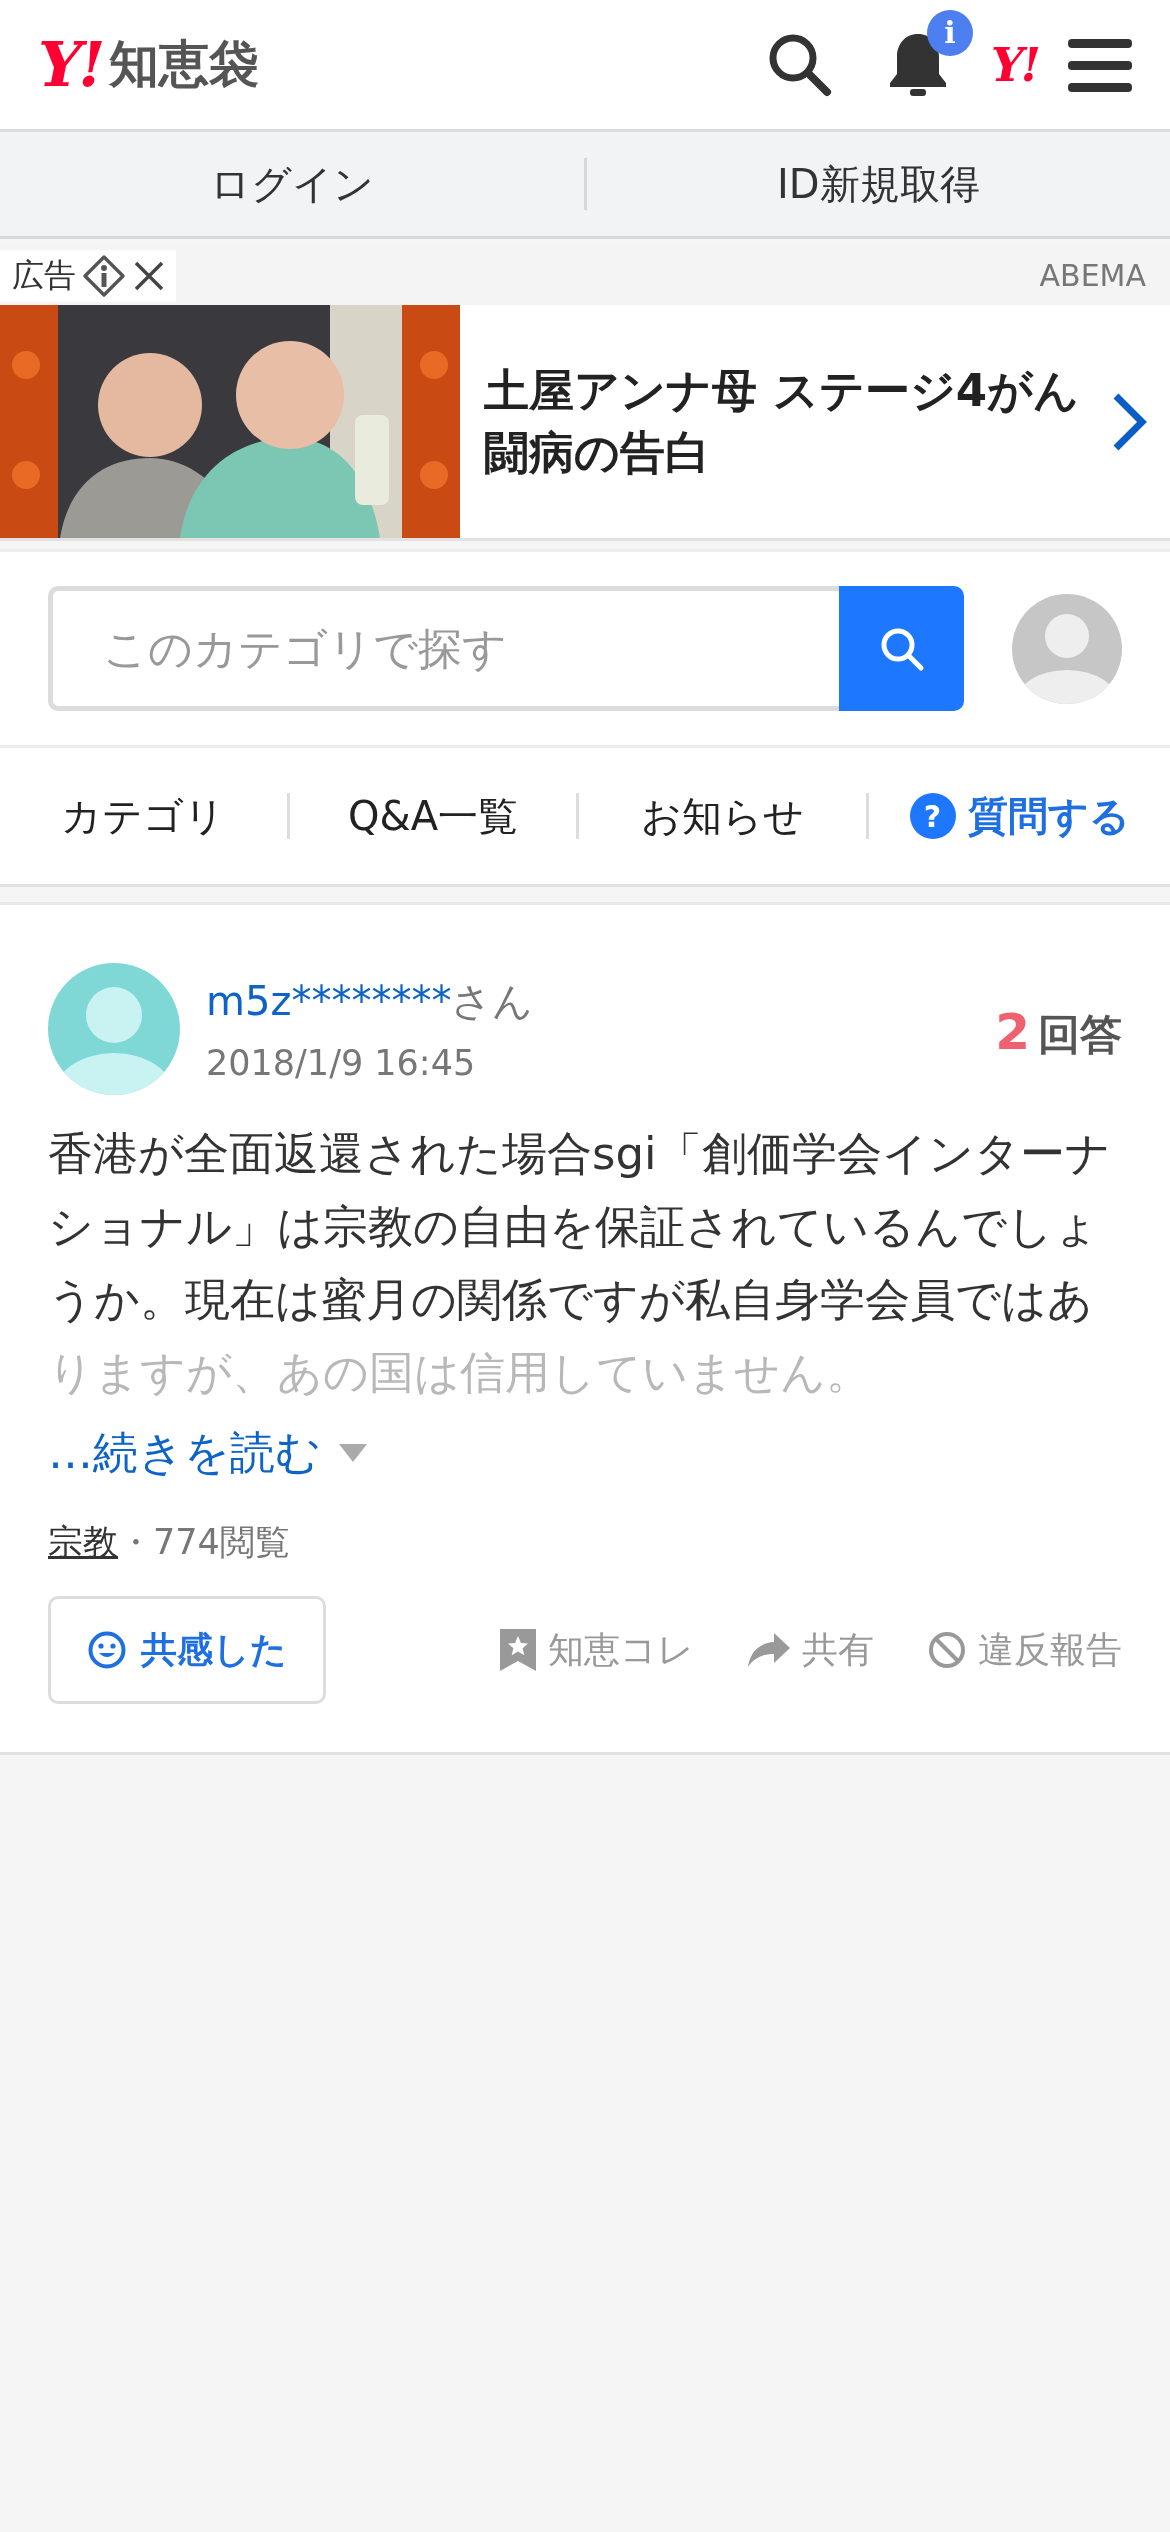 The image size is (1170, 2532). I want to click on honorific: さん, so click(492, 1001).